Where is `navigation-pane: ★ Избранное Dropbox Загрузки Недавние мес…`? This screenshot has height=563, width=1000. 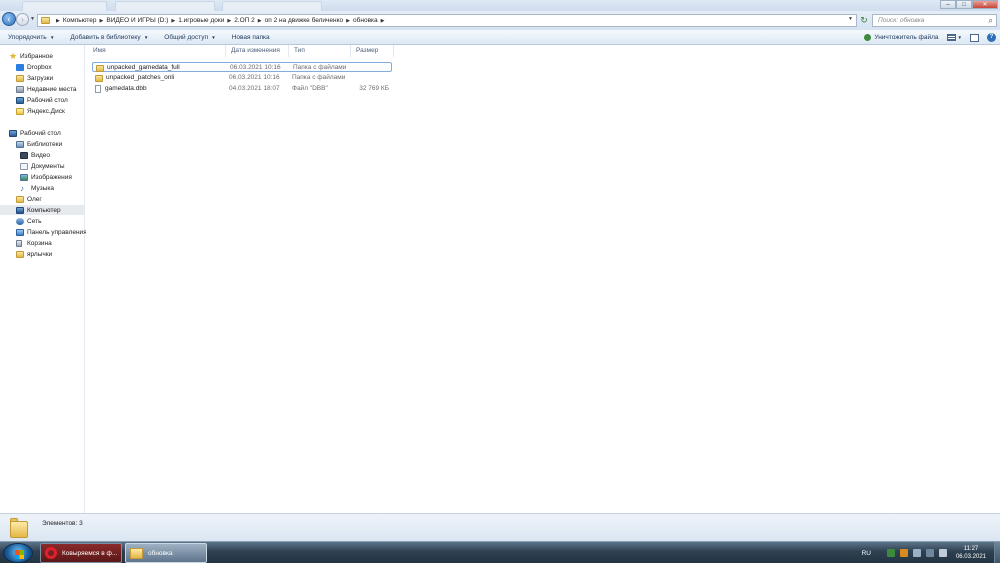 navigation-pane: ★ Избранное Dropbox Загрузки Недавние мес… is located at coordinates (43, 279).